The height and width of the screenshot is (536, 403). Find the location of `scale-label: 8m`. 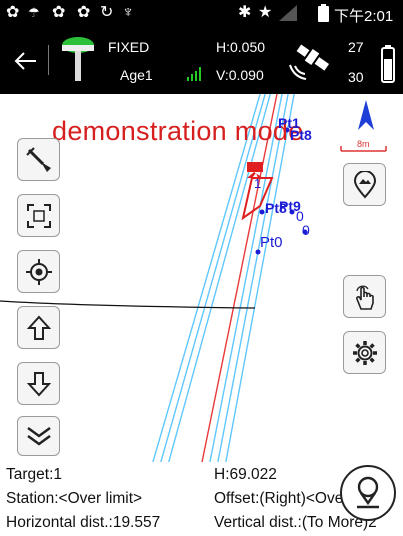

scale-label: 8m is located at coordinates (363, 144).